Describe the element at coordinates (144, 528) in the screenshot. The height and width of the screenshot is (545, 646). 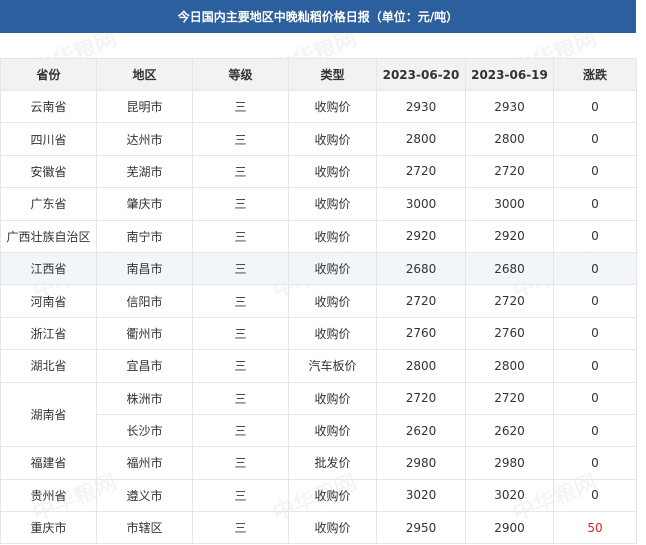
I see `cell-region: 市辖区` at that location.